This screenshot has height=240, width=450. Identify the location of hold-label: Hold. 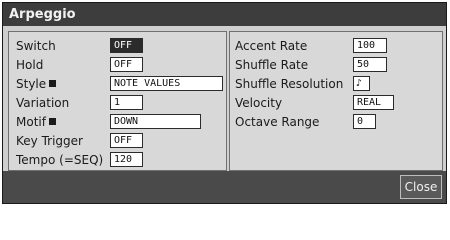
(30, 65).